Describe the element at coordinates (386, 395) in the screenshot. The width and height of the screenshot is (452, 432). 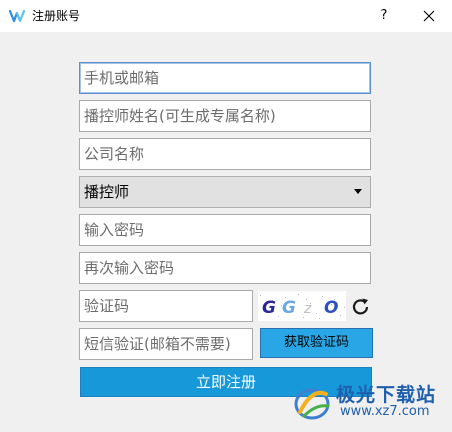
I see `watermark-title: 极光下载站` at that location.